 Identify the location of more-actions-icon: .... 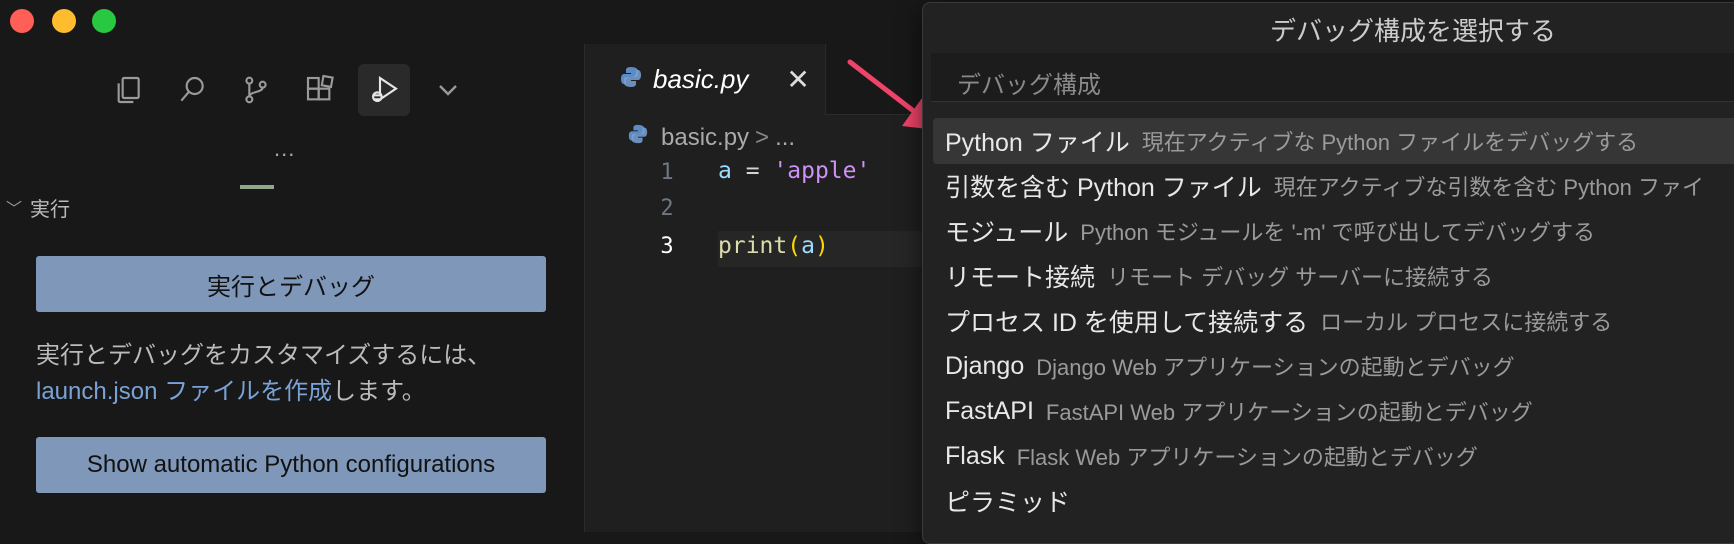
(284, 149).